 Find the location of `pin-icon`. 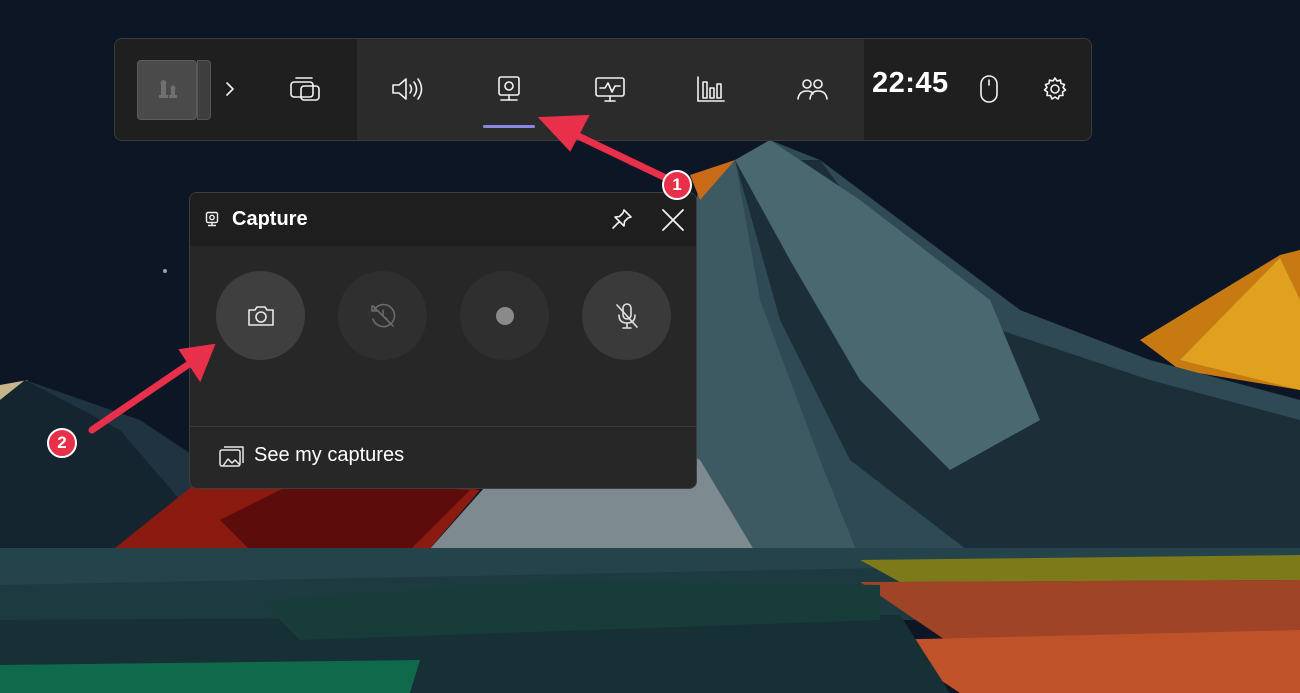

pin-icon is located at coordinates (622, 219).